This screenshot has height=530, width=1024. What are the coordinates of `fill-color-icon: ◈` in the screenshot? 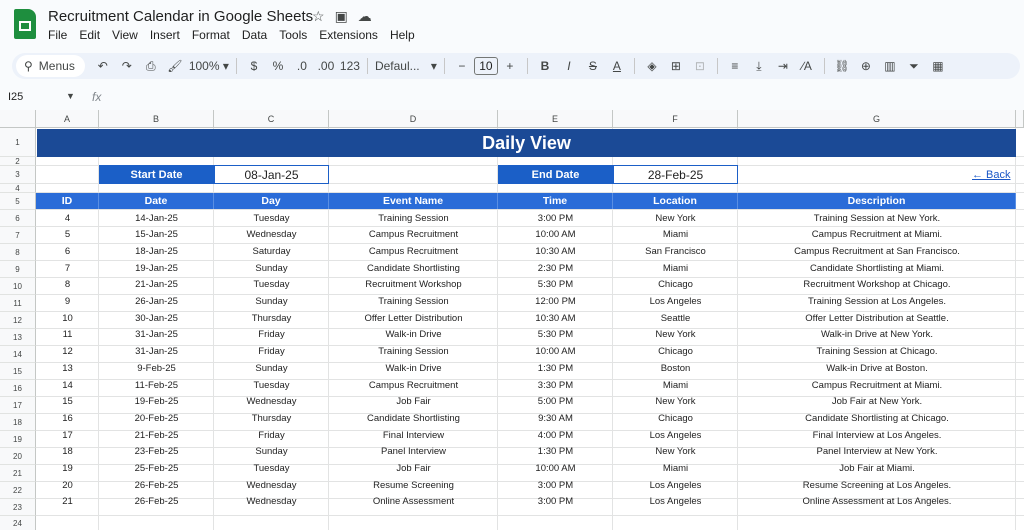 It's located at (652, 66).